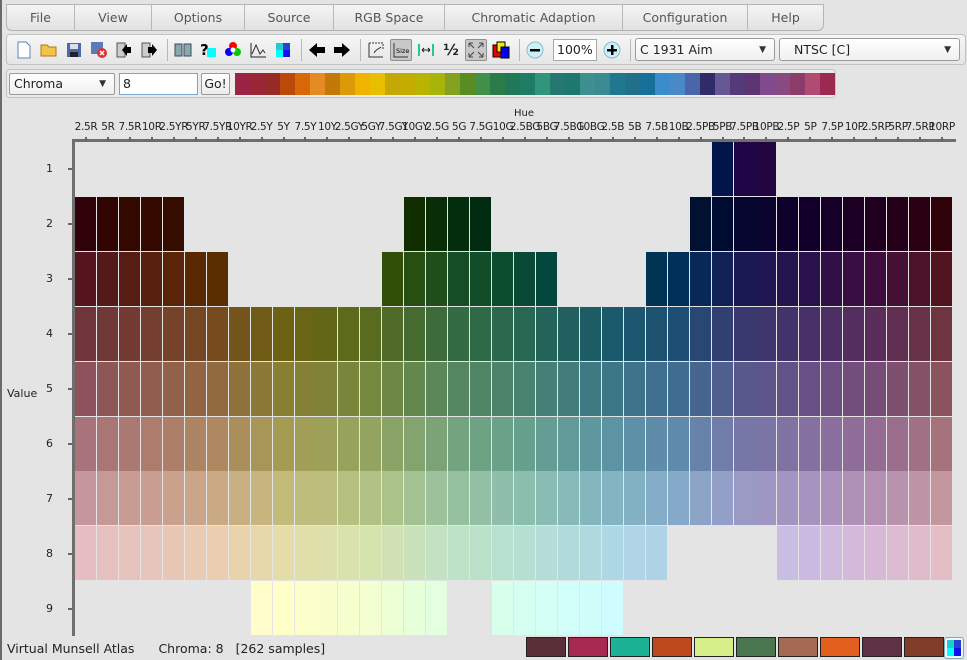 Image resolution: width=967 pixels, height=660 pixels. What do you see at coordinates (198, 17) in the screenshot?
I see `menu-options: Options` at bounding box center [198, 17].